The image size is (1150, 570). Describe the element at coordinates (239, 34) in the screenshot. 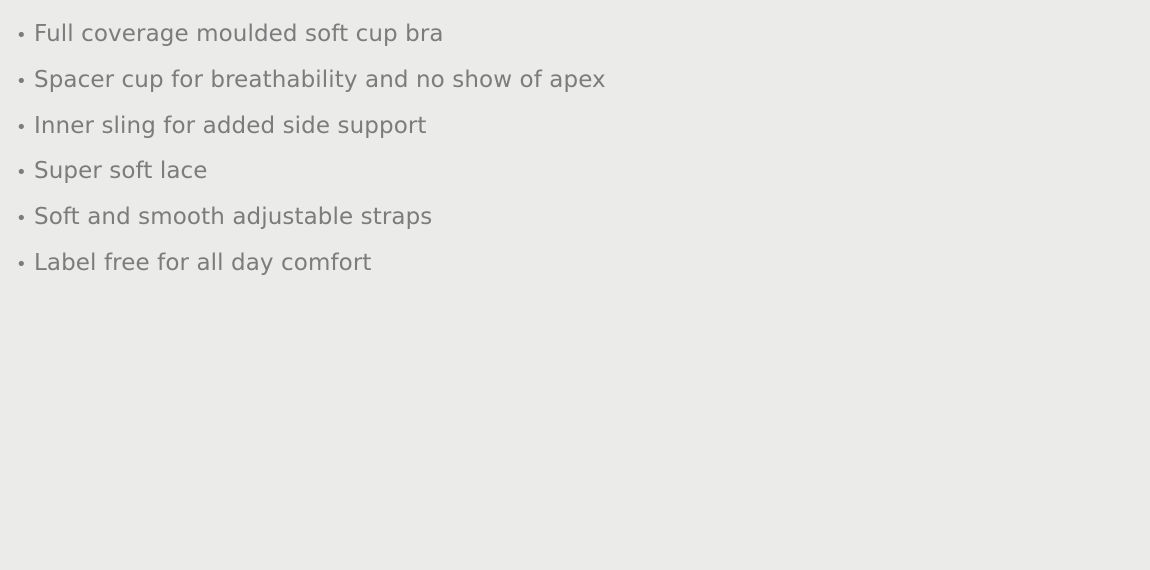

I see `feature-label: Full coverage moulded soft cup bra` at that location.